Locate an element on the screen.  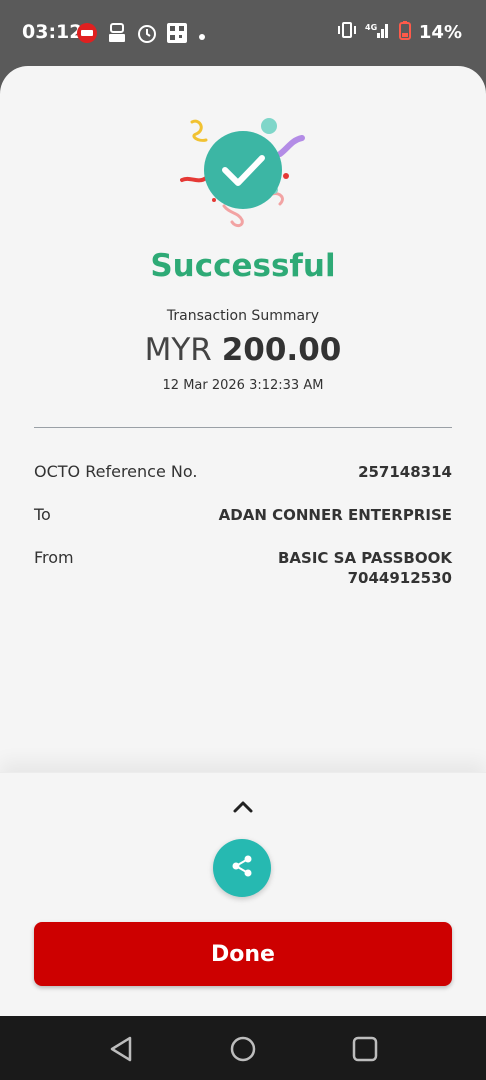
transaction-amount: MYR 200.00 is located at coordinates (243, 350).